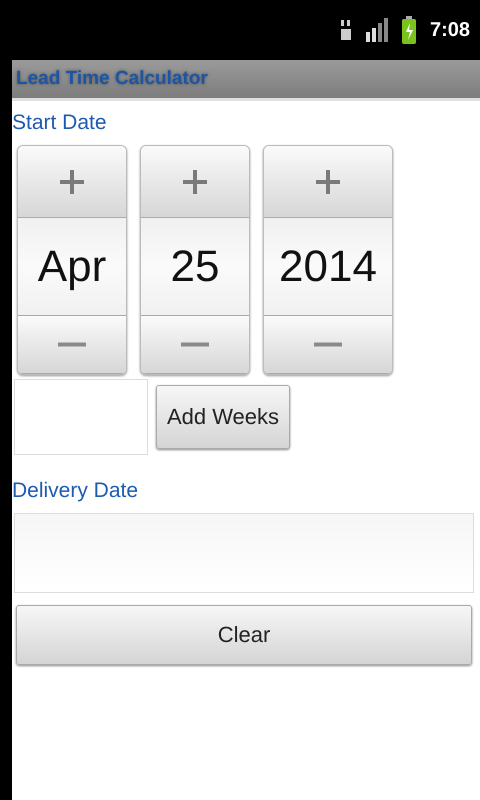 This screenshot has width=480, height=800. What do you see at coordinates (328, 267) in the screenshot?
I see `spinner-value: 2014` at bounding box center [328, 267].